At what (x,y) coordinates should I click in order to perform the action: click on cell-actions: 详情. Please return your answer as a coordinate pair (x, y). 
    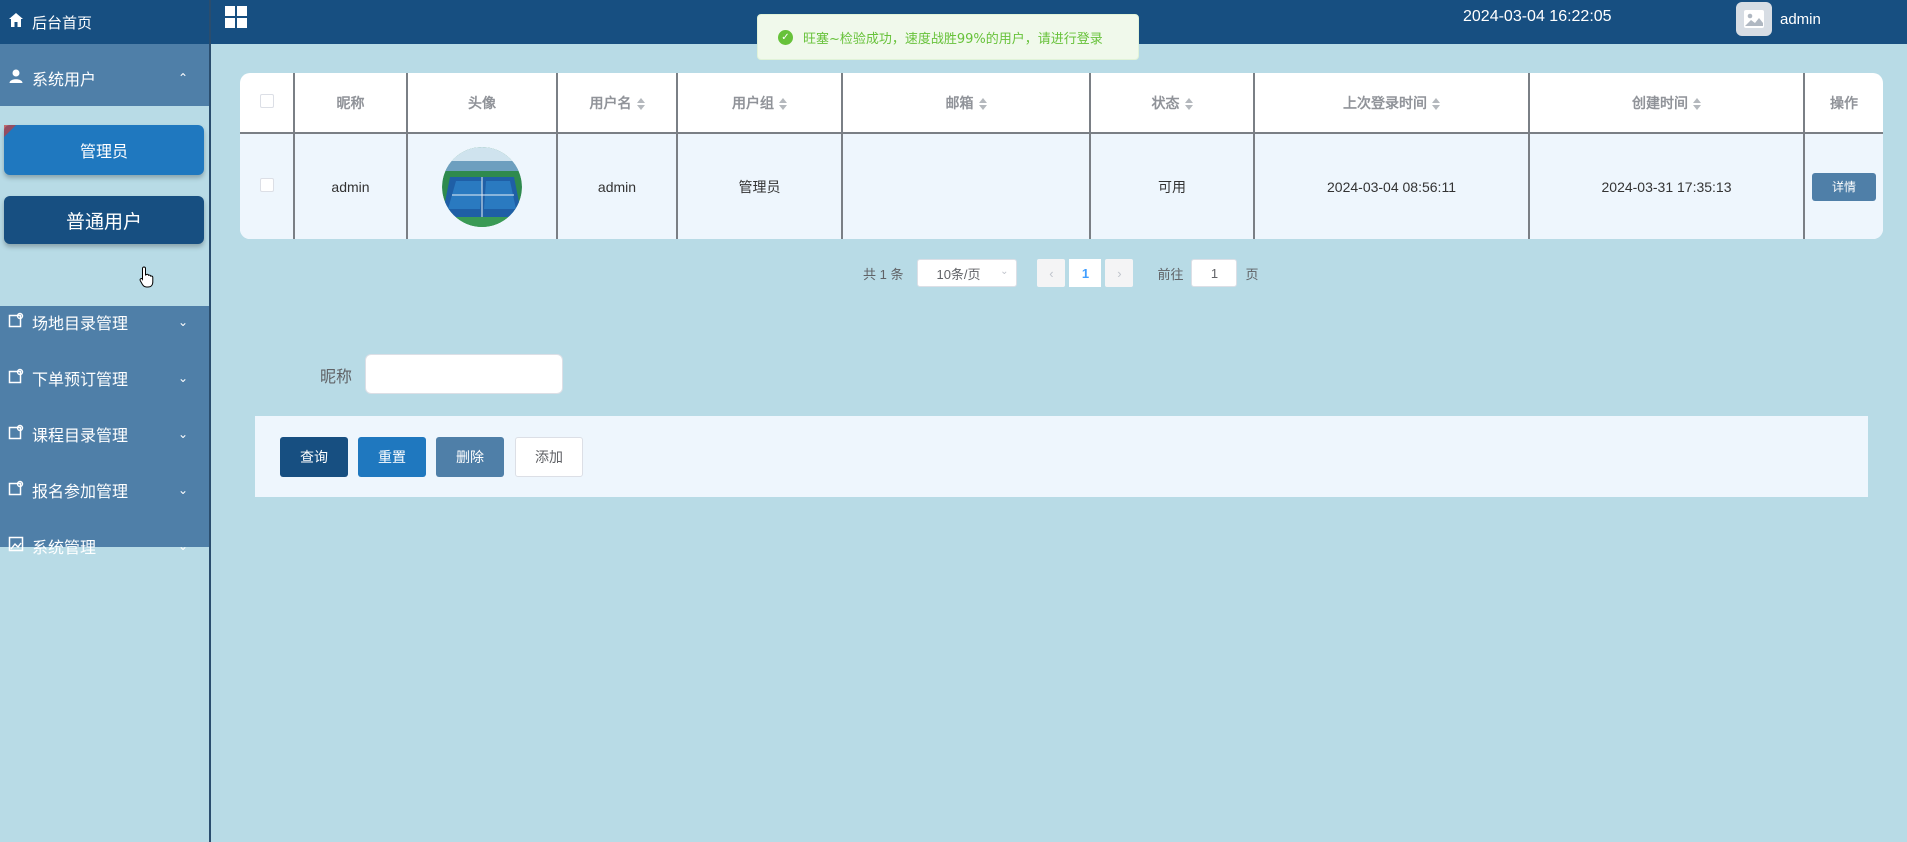
    Looking at the image, I should click on (1843, 186).